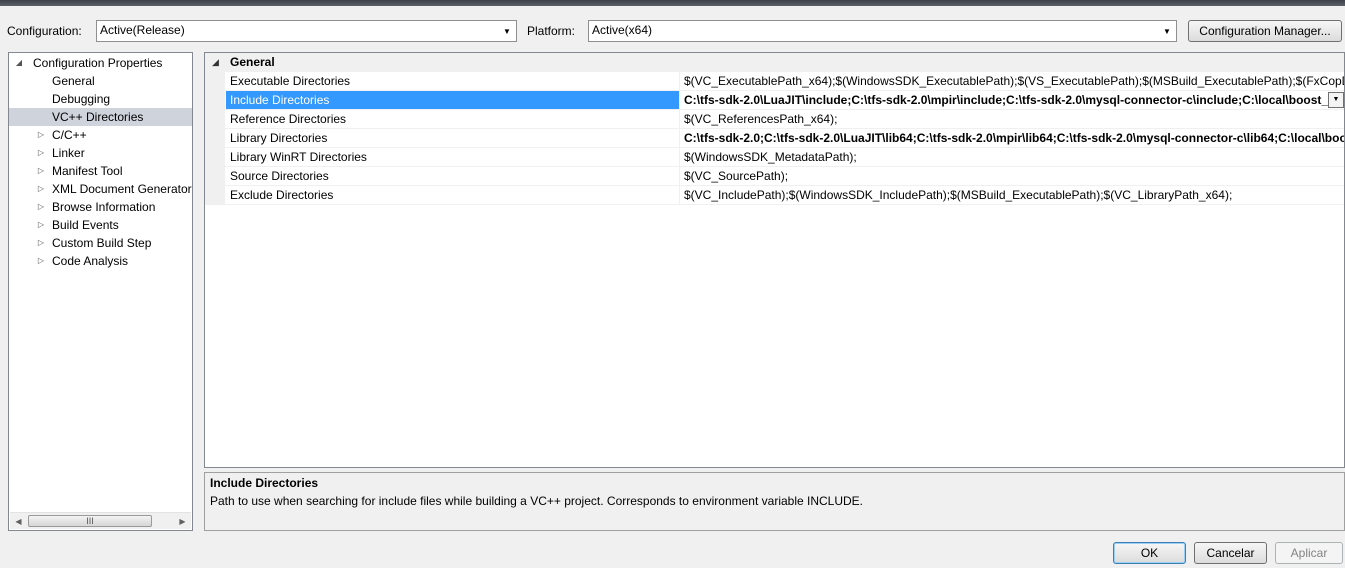 This screenshot has height=568, width=1345. Describe the element at coordinates (453, 176) in the screenshot. I see `property-name: Source Directories` at that location.